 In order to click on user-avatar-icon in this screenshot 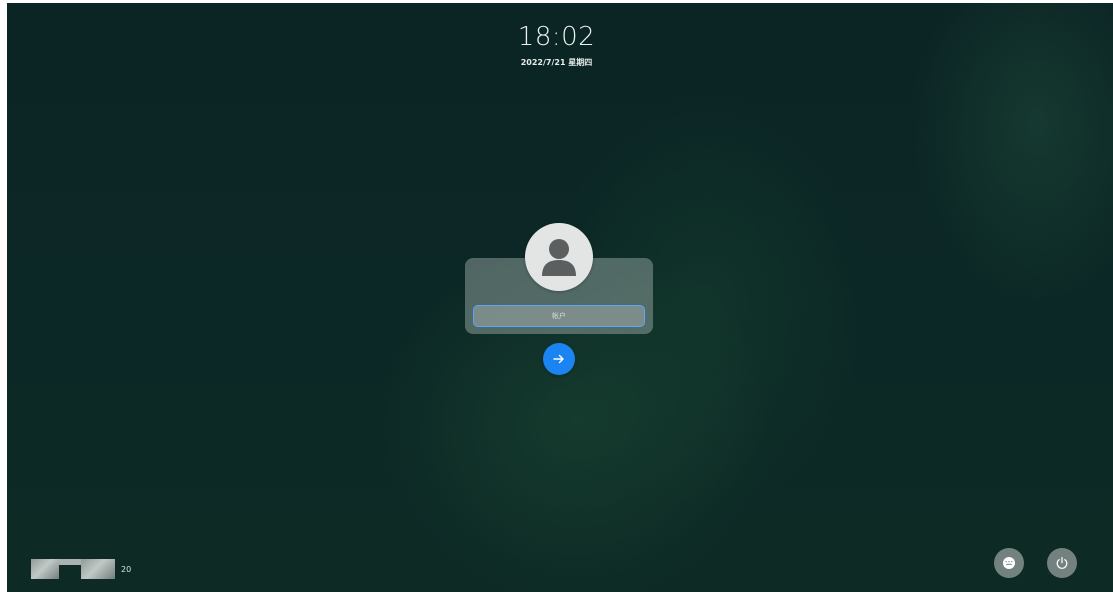, I will do `click(559, 257)`.